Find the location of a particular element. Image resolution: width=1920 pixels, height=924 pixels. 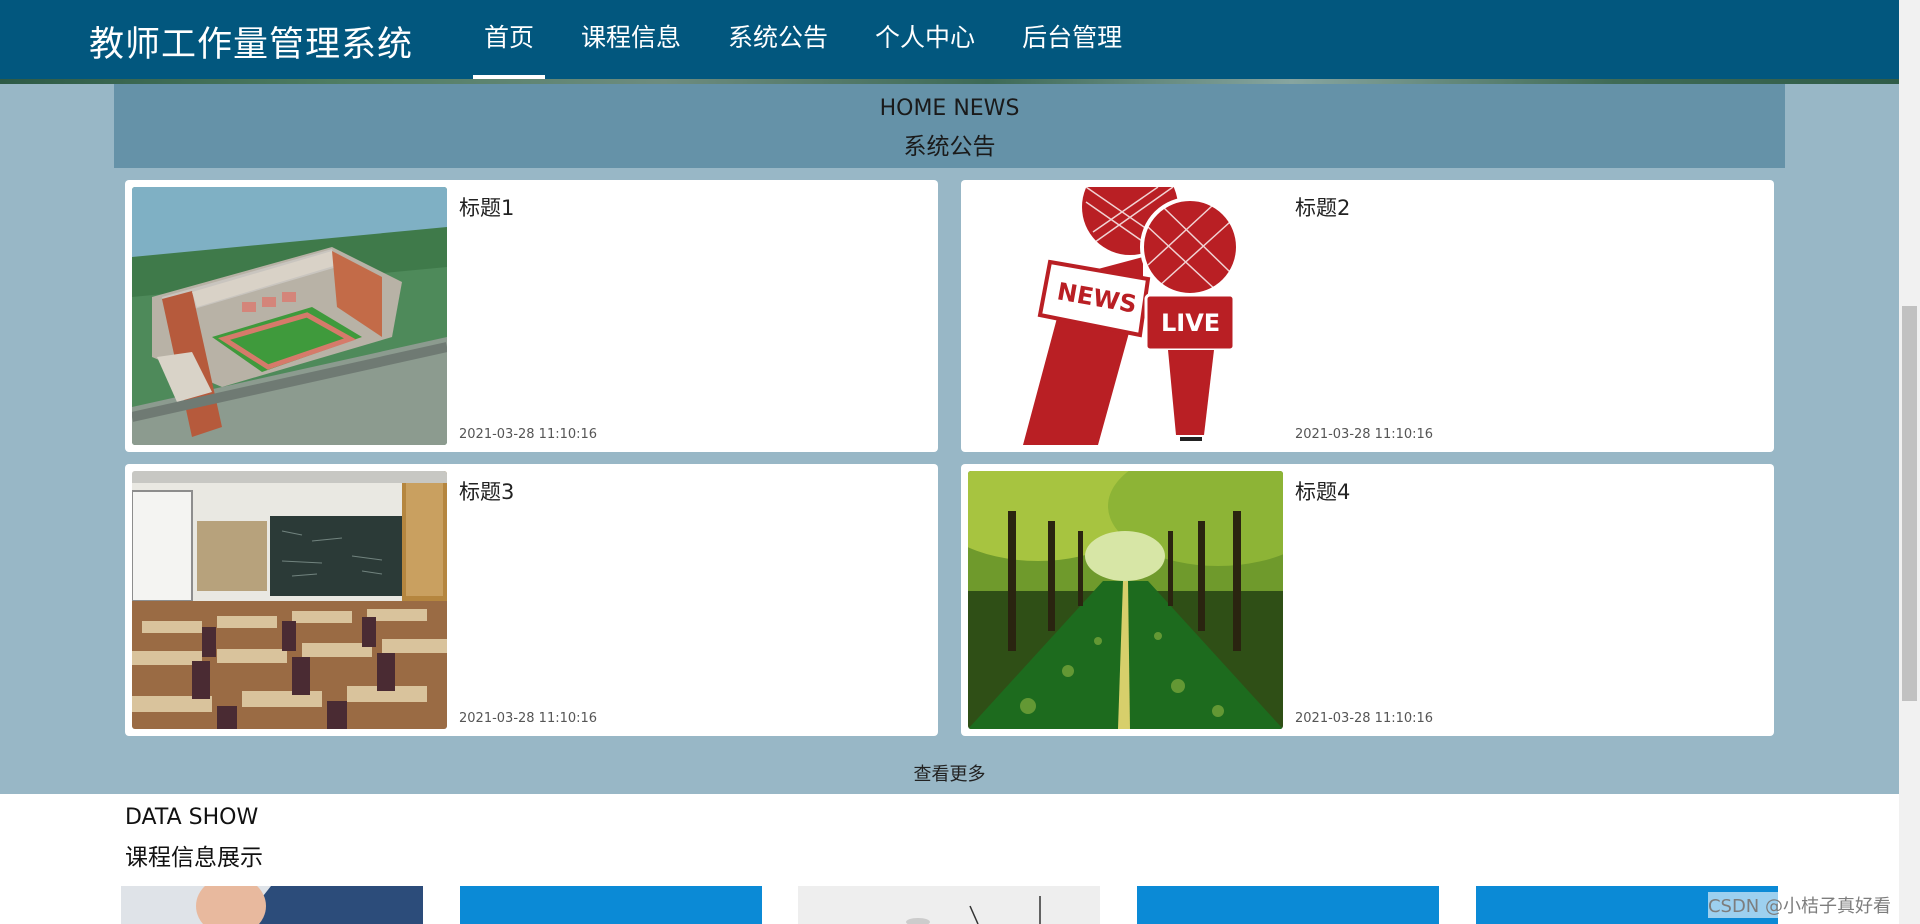

tree-lined-road-image is located at coordinates (1125, 600).